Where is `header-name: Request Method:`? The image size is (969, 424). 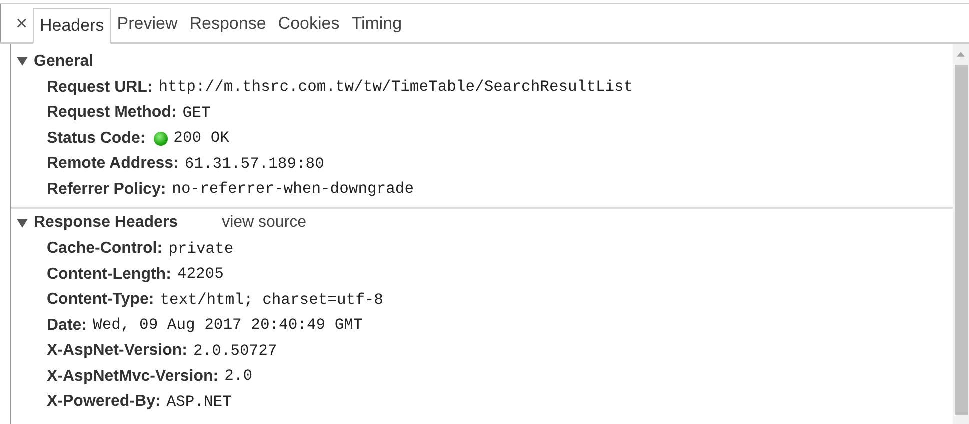 header-name: Request Method: is located at coordinates (112, 113).